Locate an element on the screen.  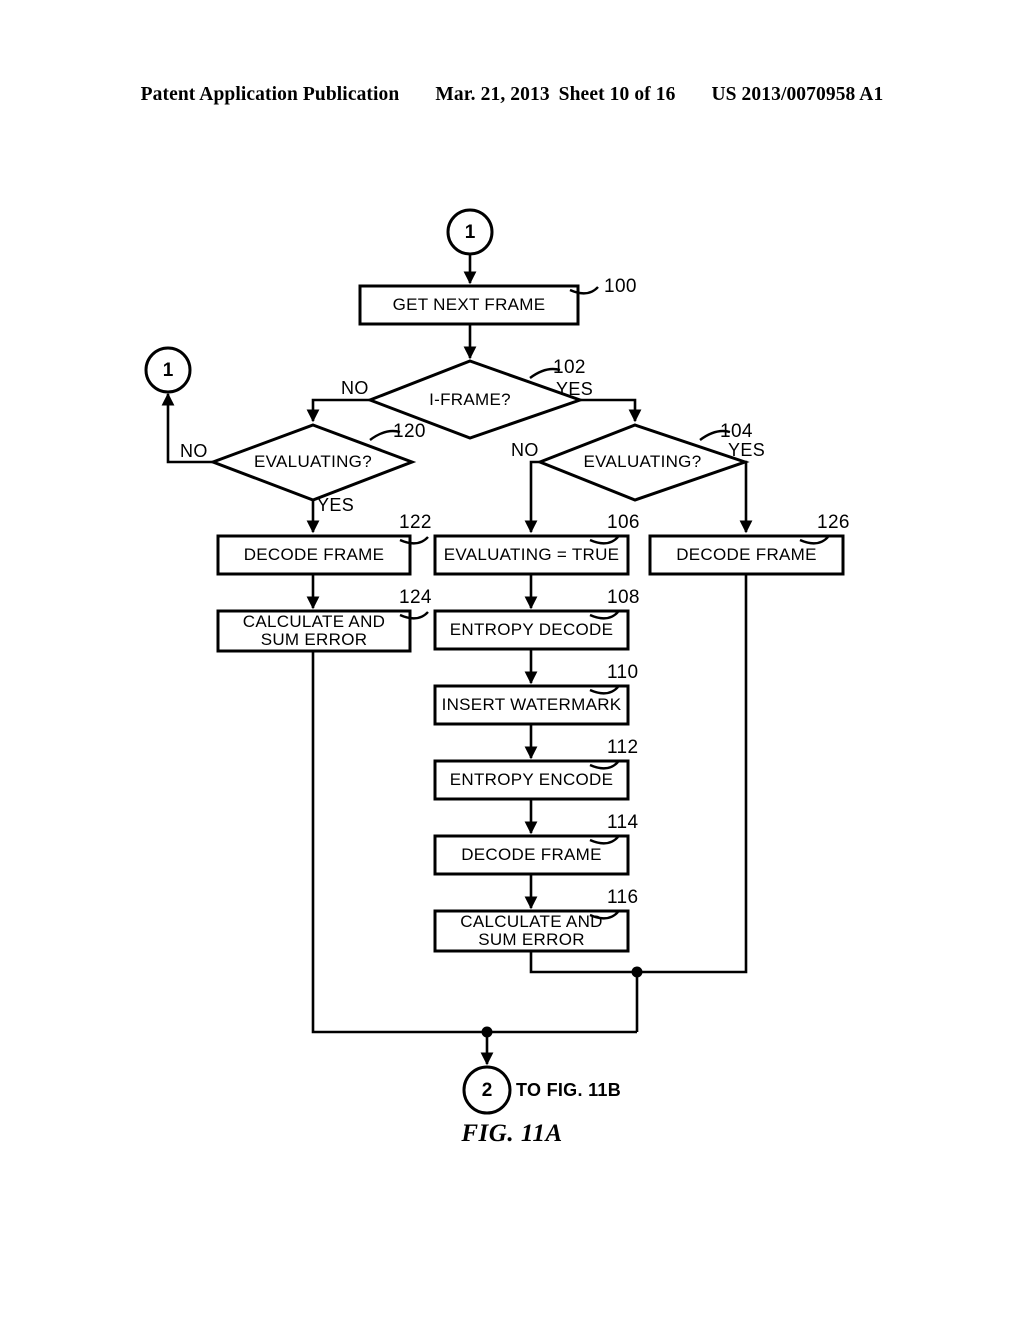
ref-100: 100 is located at coordinates (620, 286).